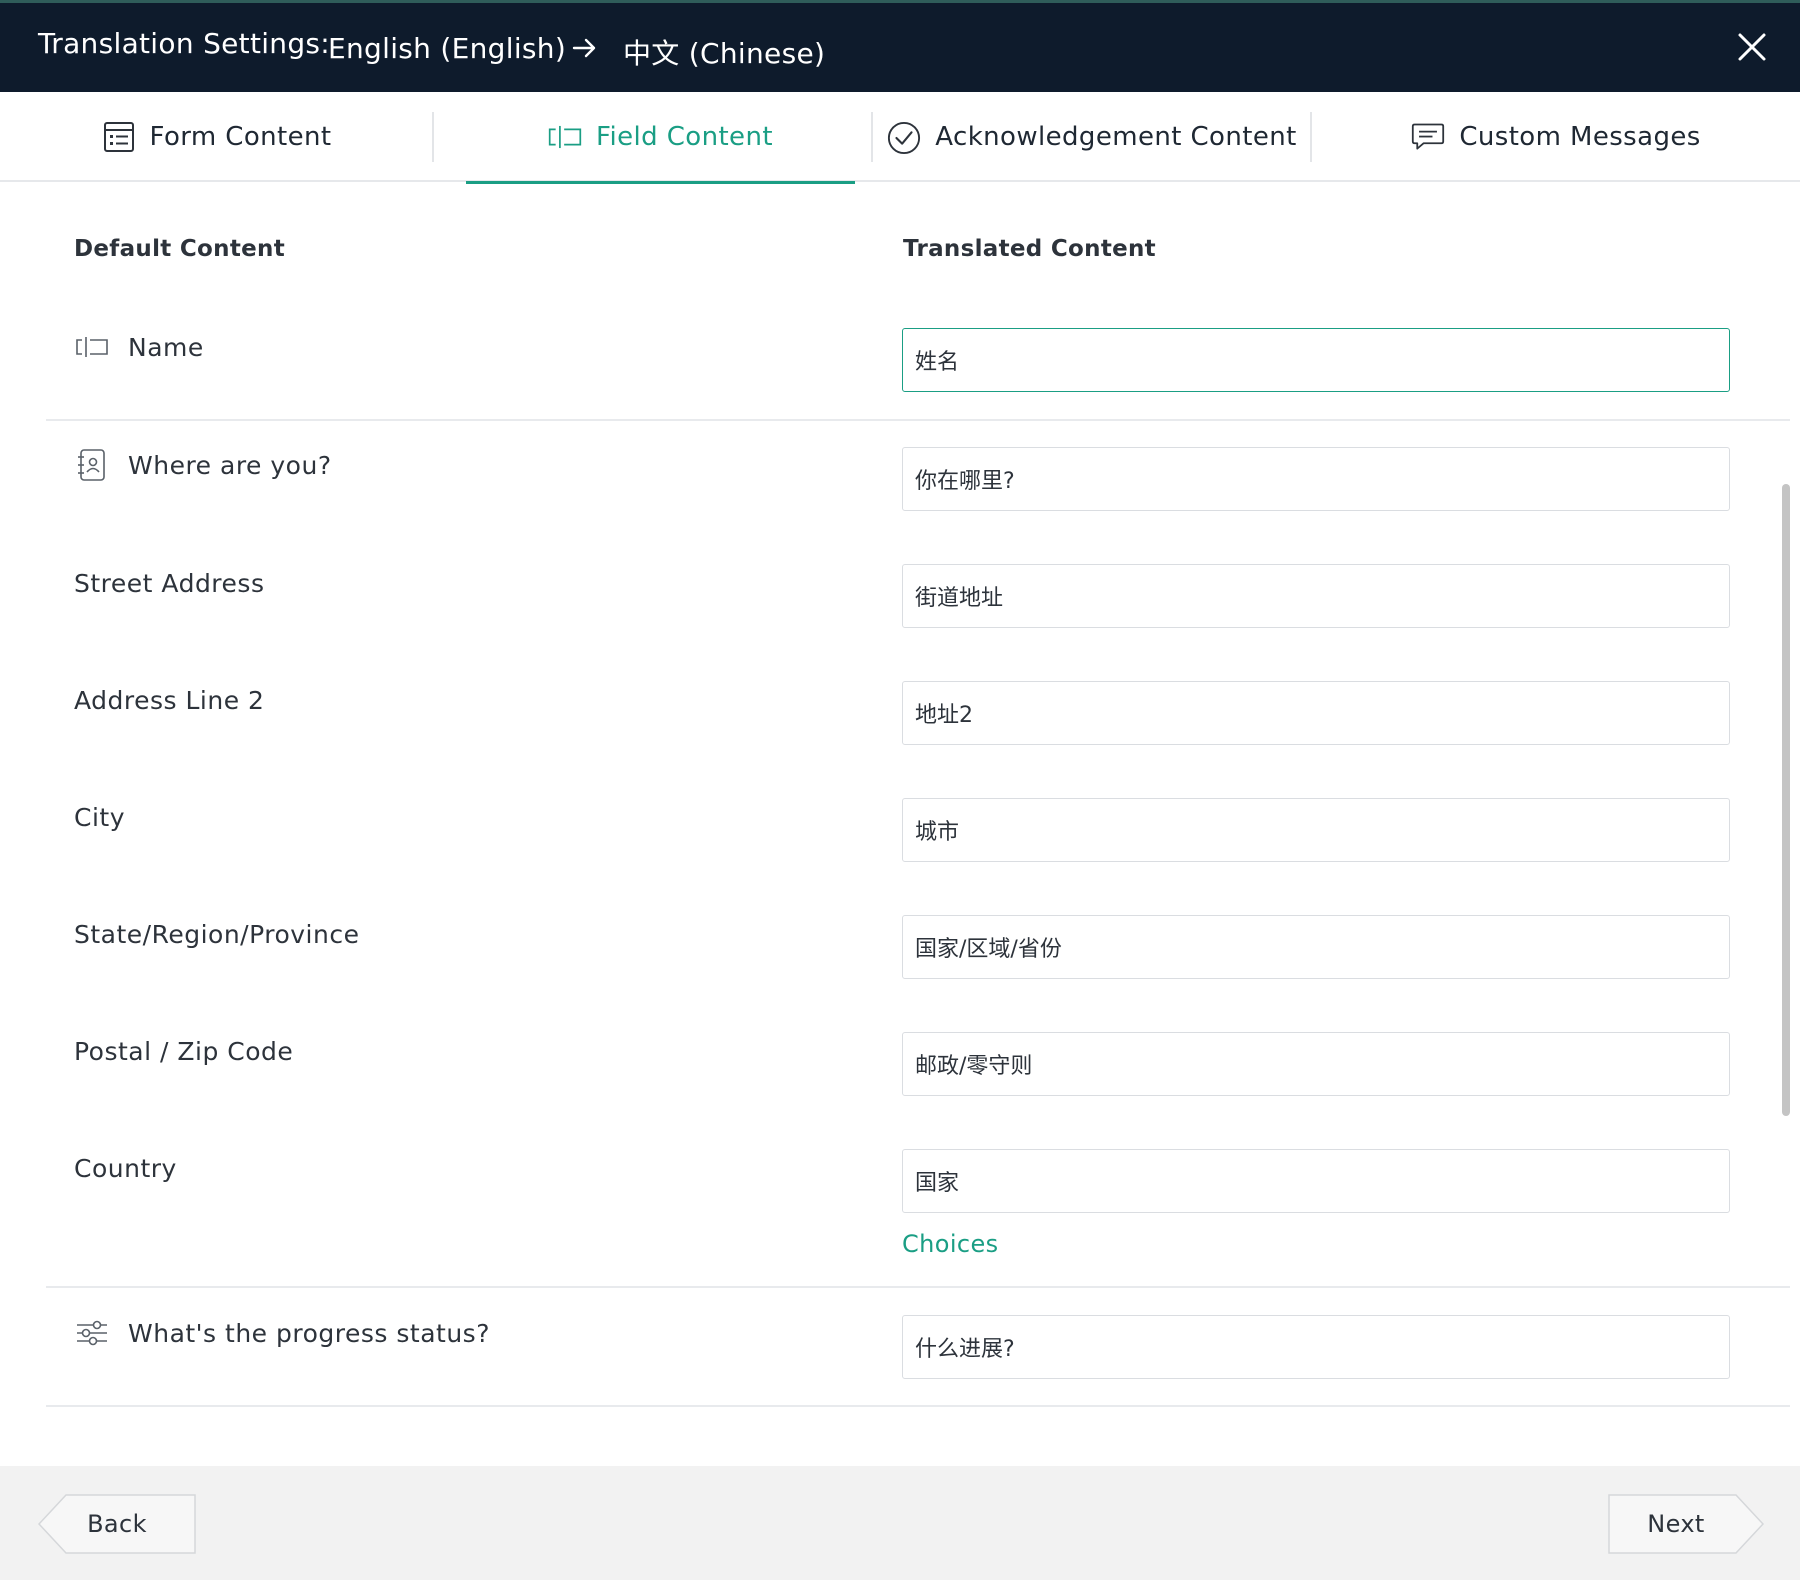  Describe the element at coordinates (184, 43) in the screenshot. I see `dialog-title: Translation Settings:` at that location.